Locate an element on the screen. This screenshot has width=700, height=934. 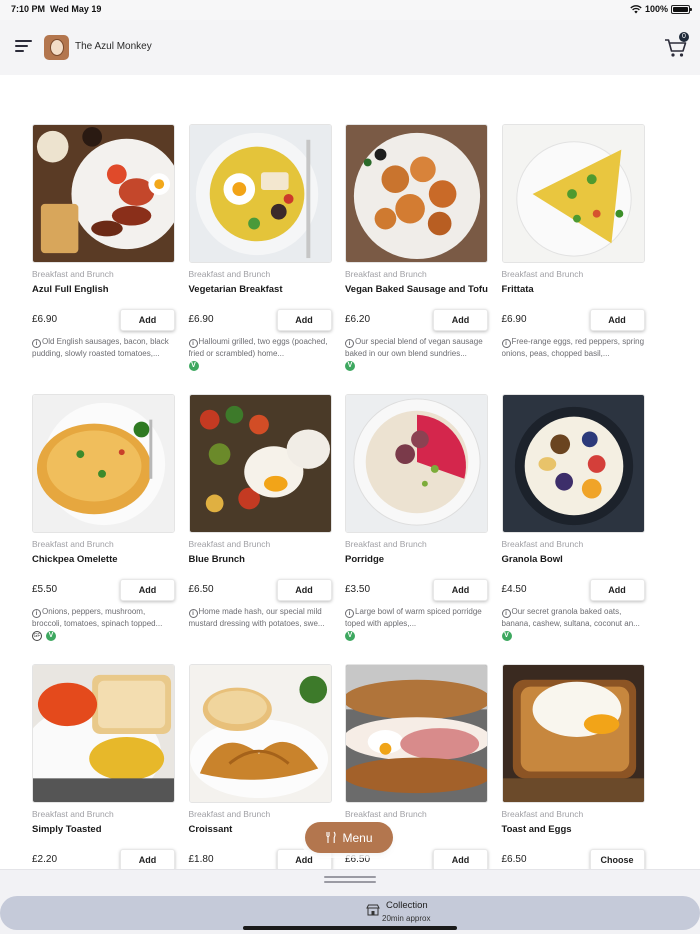
dietary-badges: GF V is located at coordinates (44, 636).